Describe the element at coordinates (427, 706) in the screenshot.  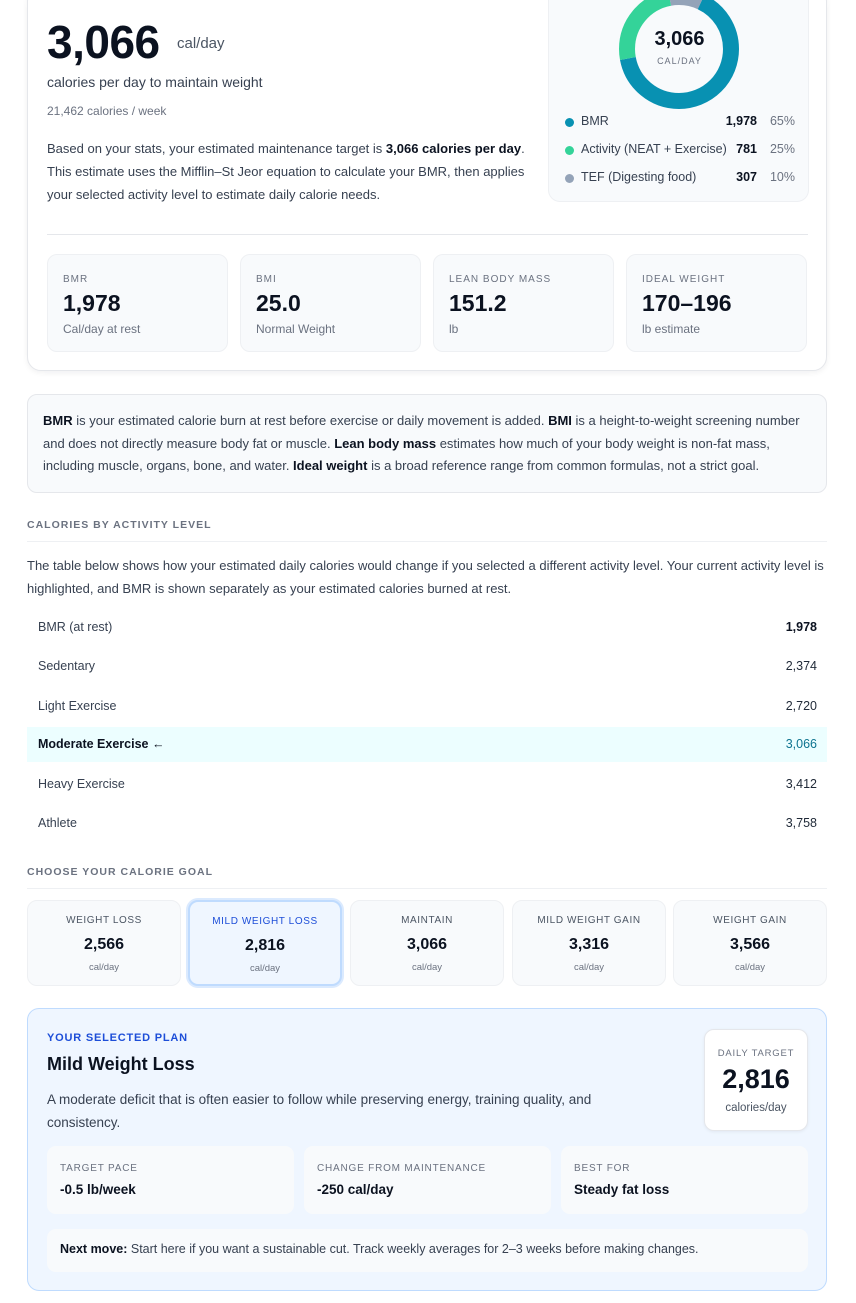
I see `activity-row-light: Light Exercise 2,720` at that location.